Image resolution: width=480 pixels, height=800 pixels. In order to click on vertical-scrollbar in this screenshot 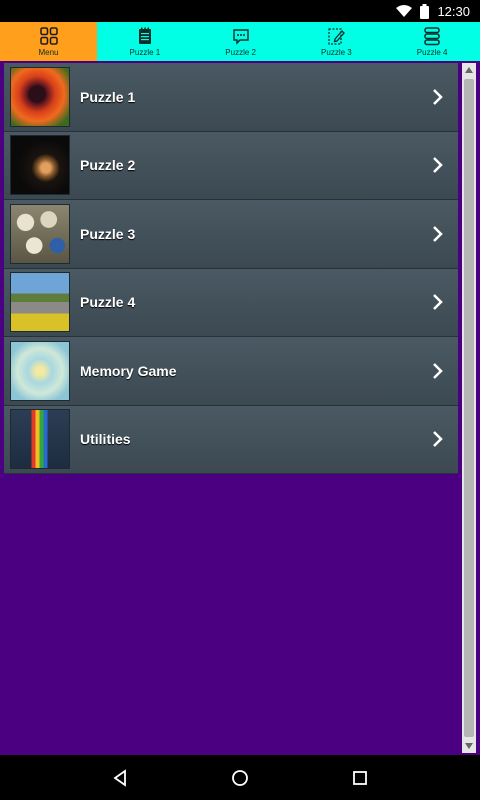, I will do `click(469, 408)`.